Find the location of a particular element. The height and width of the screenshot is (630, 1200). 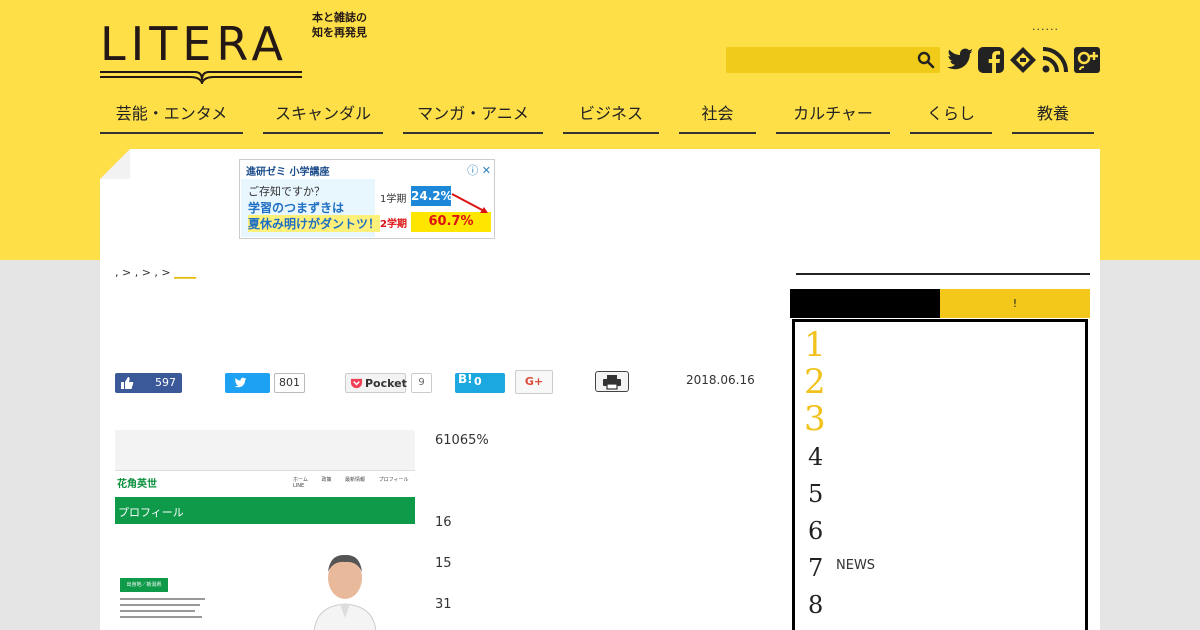

logo-wordmark: LITERA is located at coordinates (194, 44).